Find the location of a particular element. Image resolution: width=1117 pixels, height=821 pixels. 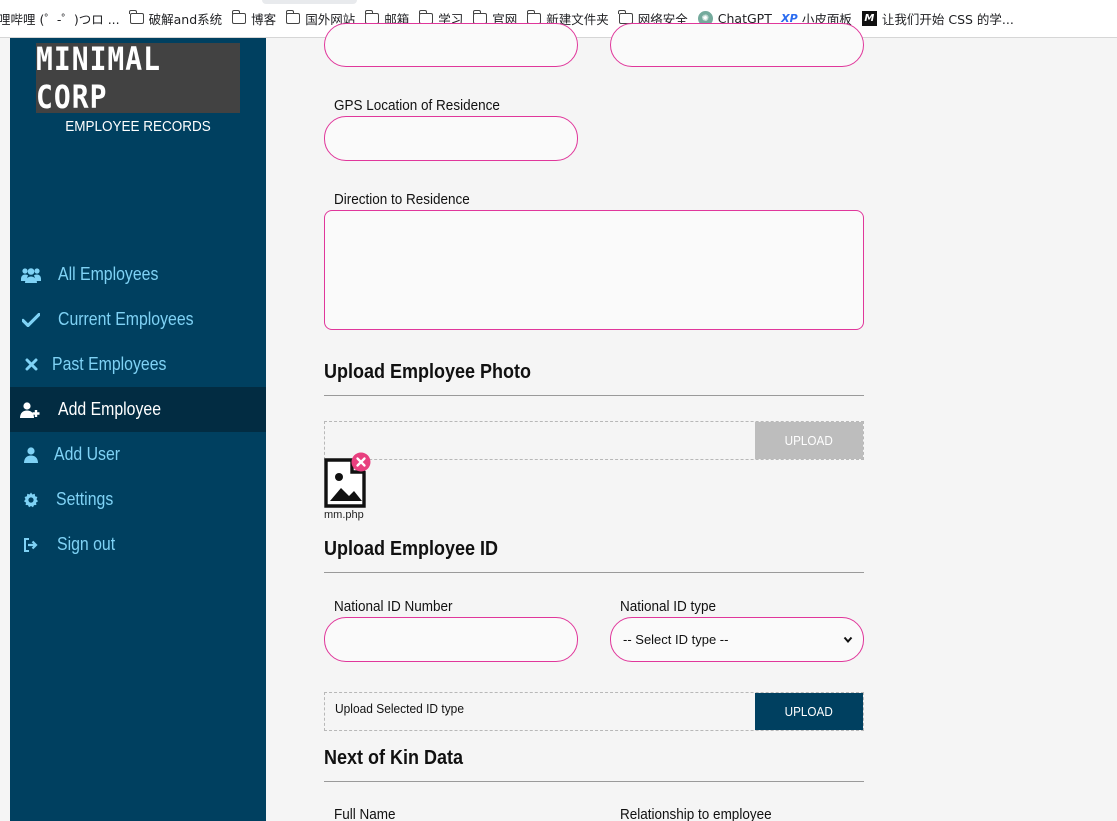

nav-label: Current Employees is located at coordinates (126, 319).